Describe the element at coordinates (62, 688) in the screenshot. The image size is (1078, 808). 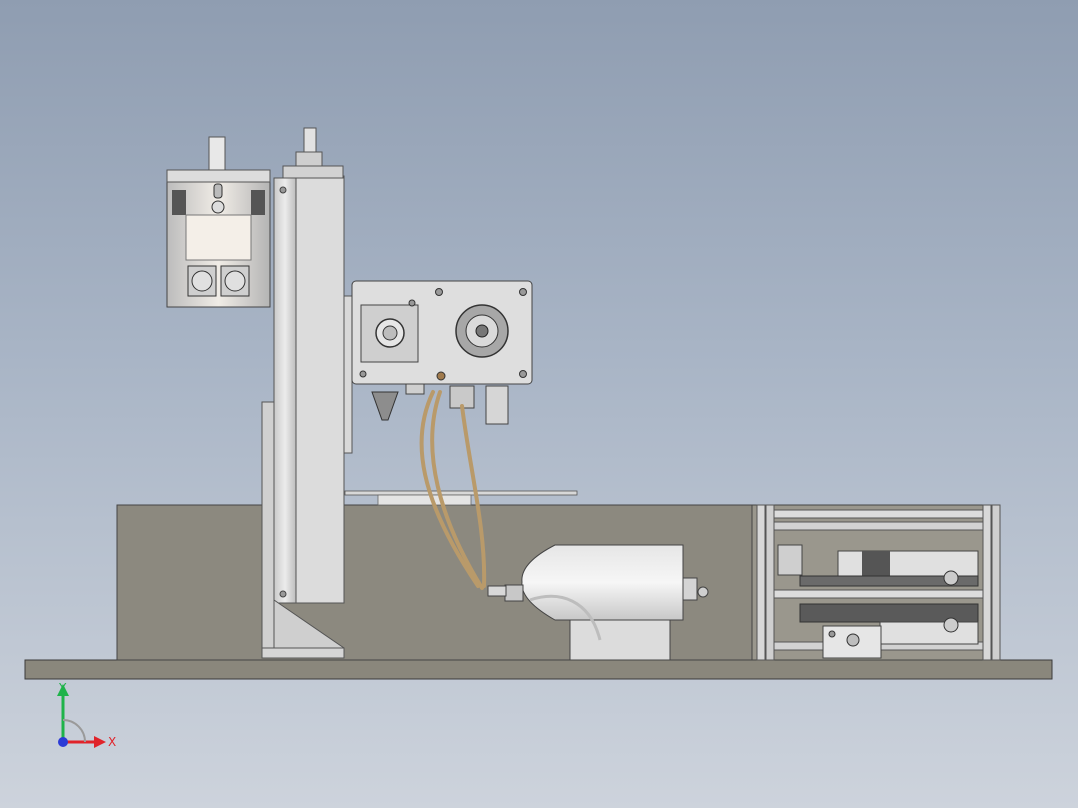
I see `y-axis-label: Y` at that location.